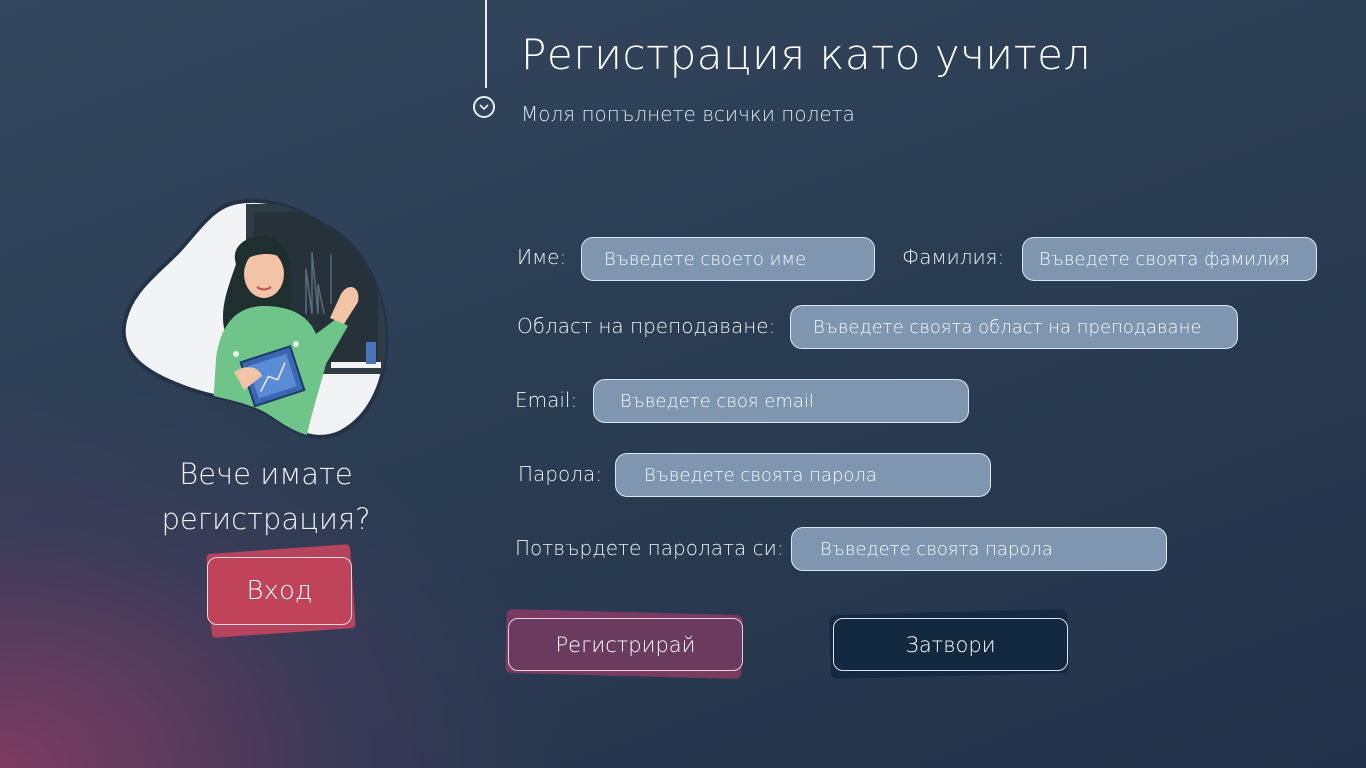  What do you see at coordinates (1169, 259) in the screenshot?
I see `last-name-field` at bounding box center [1169, 259].